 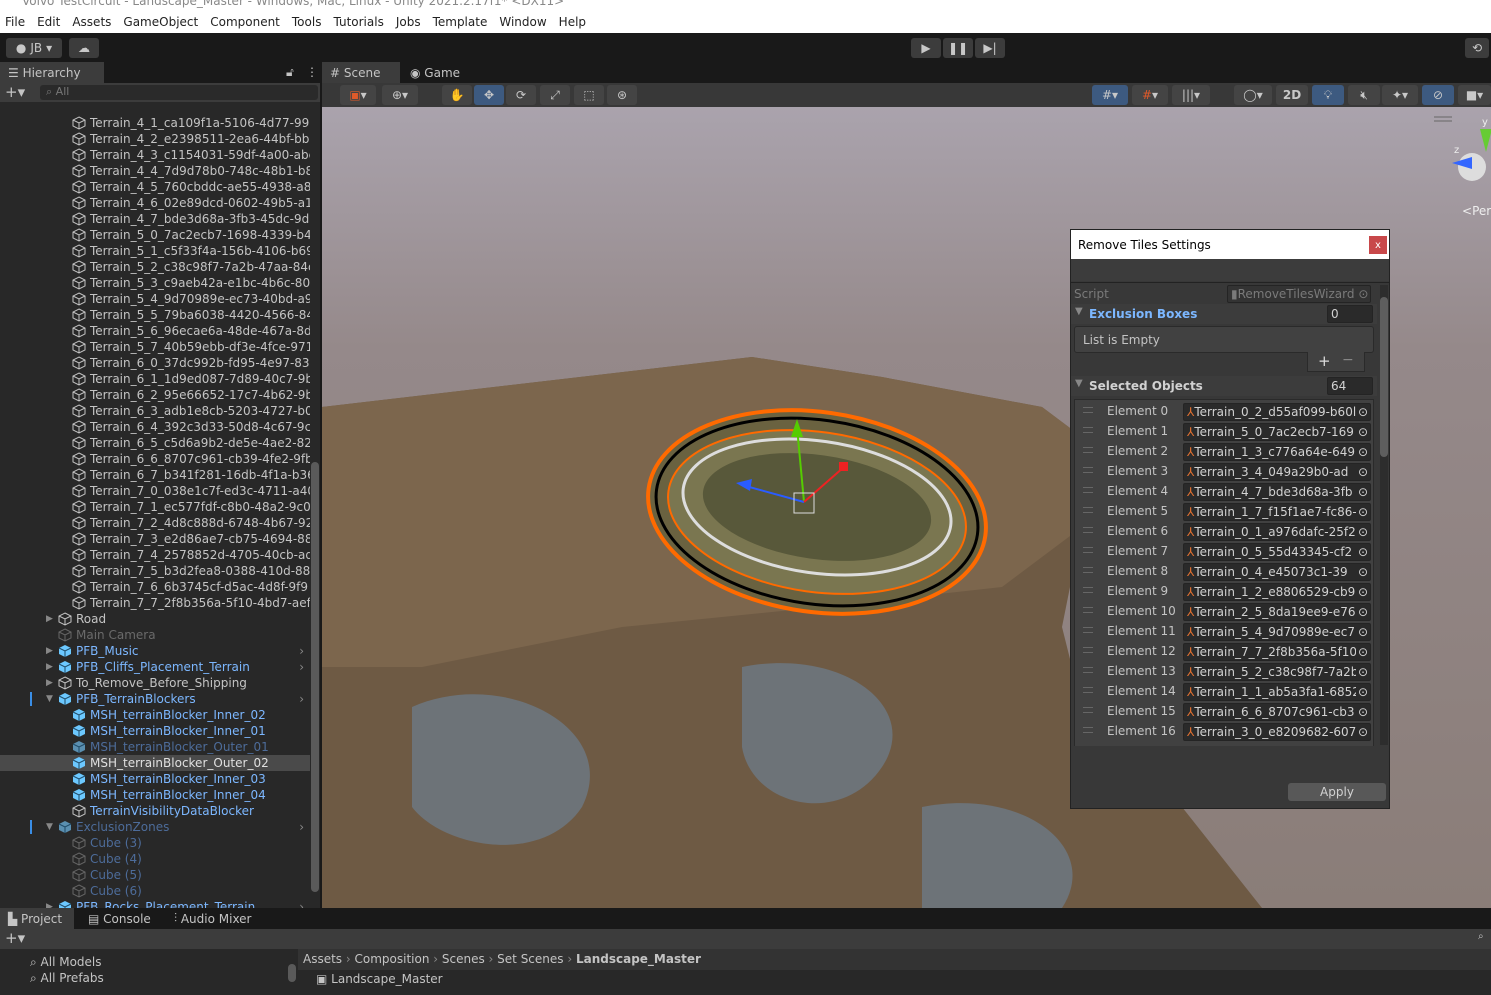 What do you see at coordinates (1292, 95) in the screenshot?
I see `2d-toggle: 2D` at bounding box center [1292, 95].